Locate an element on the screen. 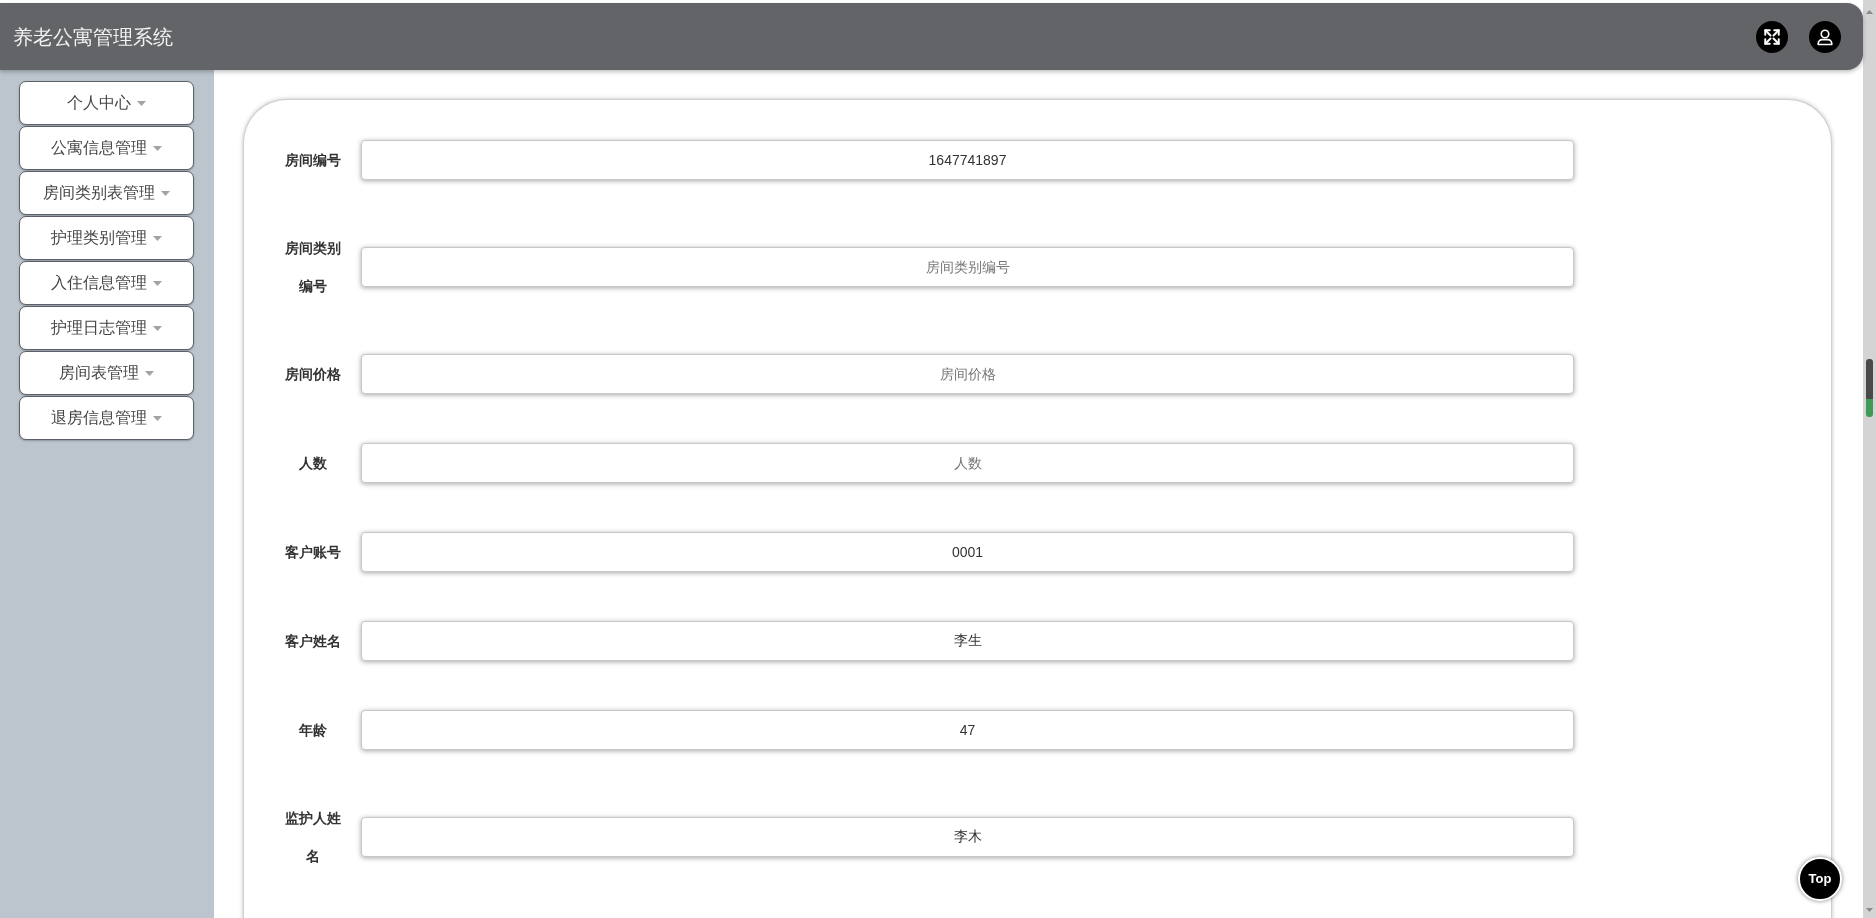 This screenshot has height=918, width=1876. fullscreen-button is located at coordinates (1772, 36).